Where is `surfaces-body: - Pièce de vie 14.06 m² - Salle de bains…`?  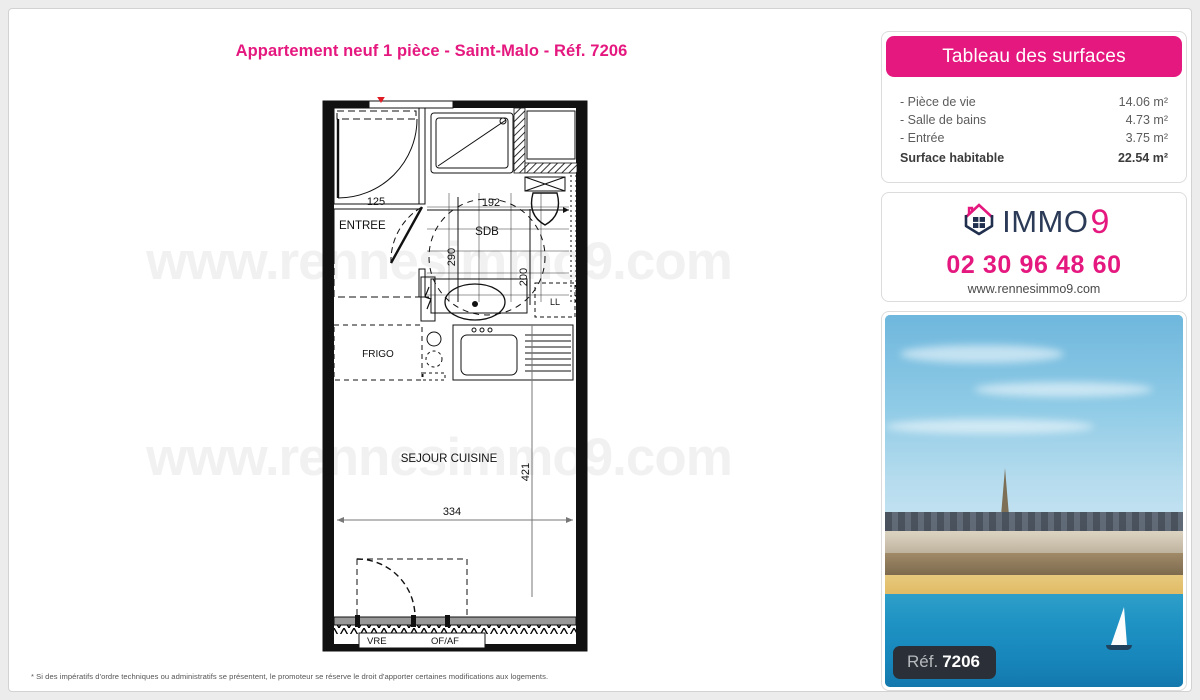 surfaces-body: - Pièce de vie 14.06 m² - Salle de bains… is located at coordinates (1034, 131).